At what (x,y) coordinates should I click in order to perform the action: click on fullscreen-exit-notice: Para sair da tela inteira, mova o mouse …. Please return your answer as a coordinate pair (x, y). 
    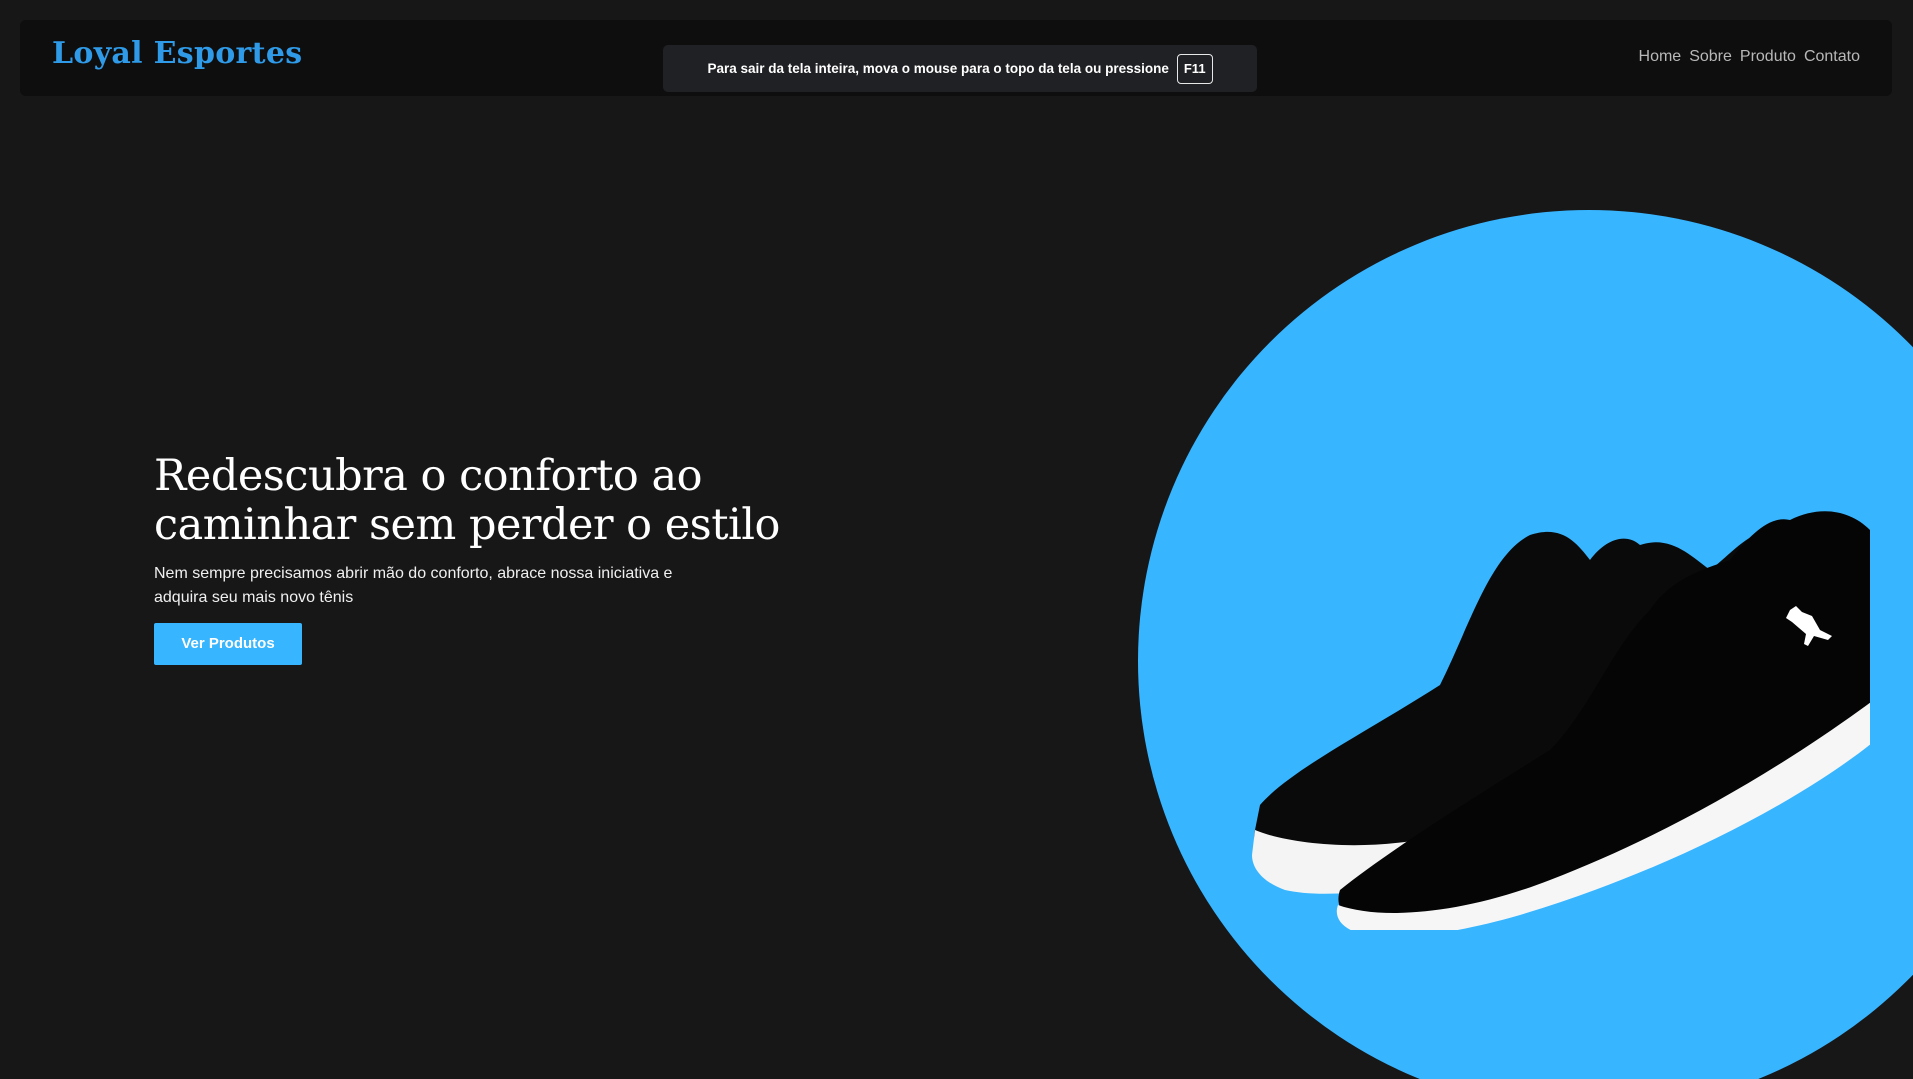
    Looking at the image, I should click on (960, 68).